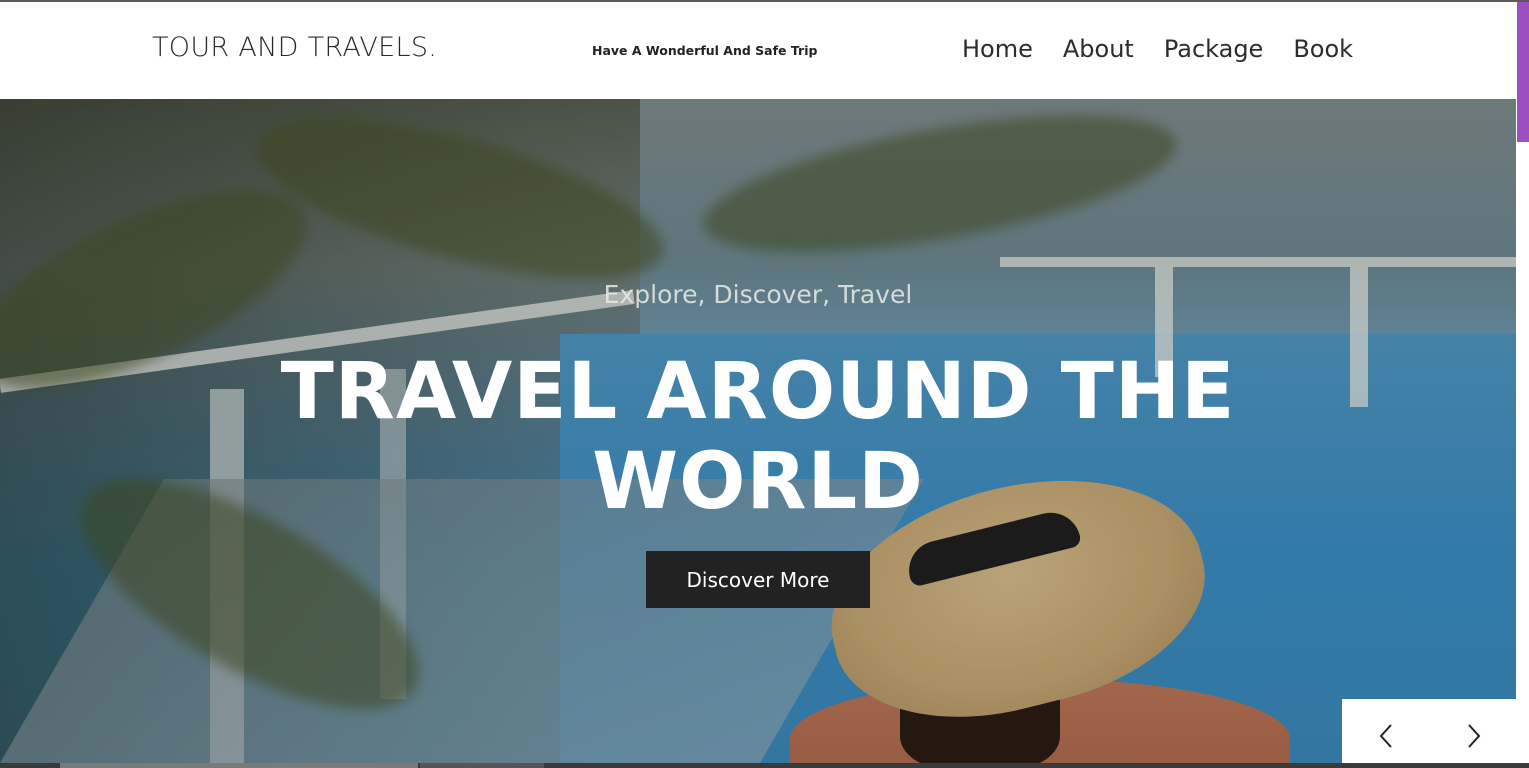 The height and width of the screenshot is (768, 1529). Describe the element at coordinates (1429, 731) in the screenshot. I see `slider-controls` at that location.